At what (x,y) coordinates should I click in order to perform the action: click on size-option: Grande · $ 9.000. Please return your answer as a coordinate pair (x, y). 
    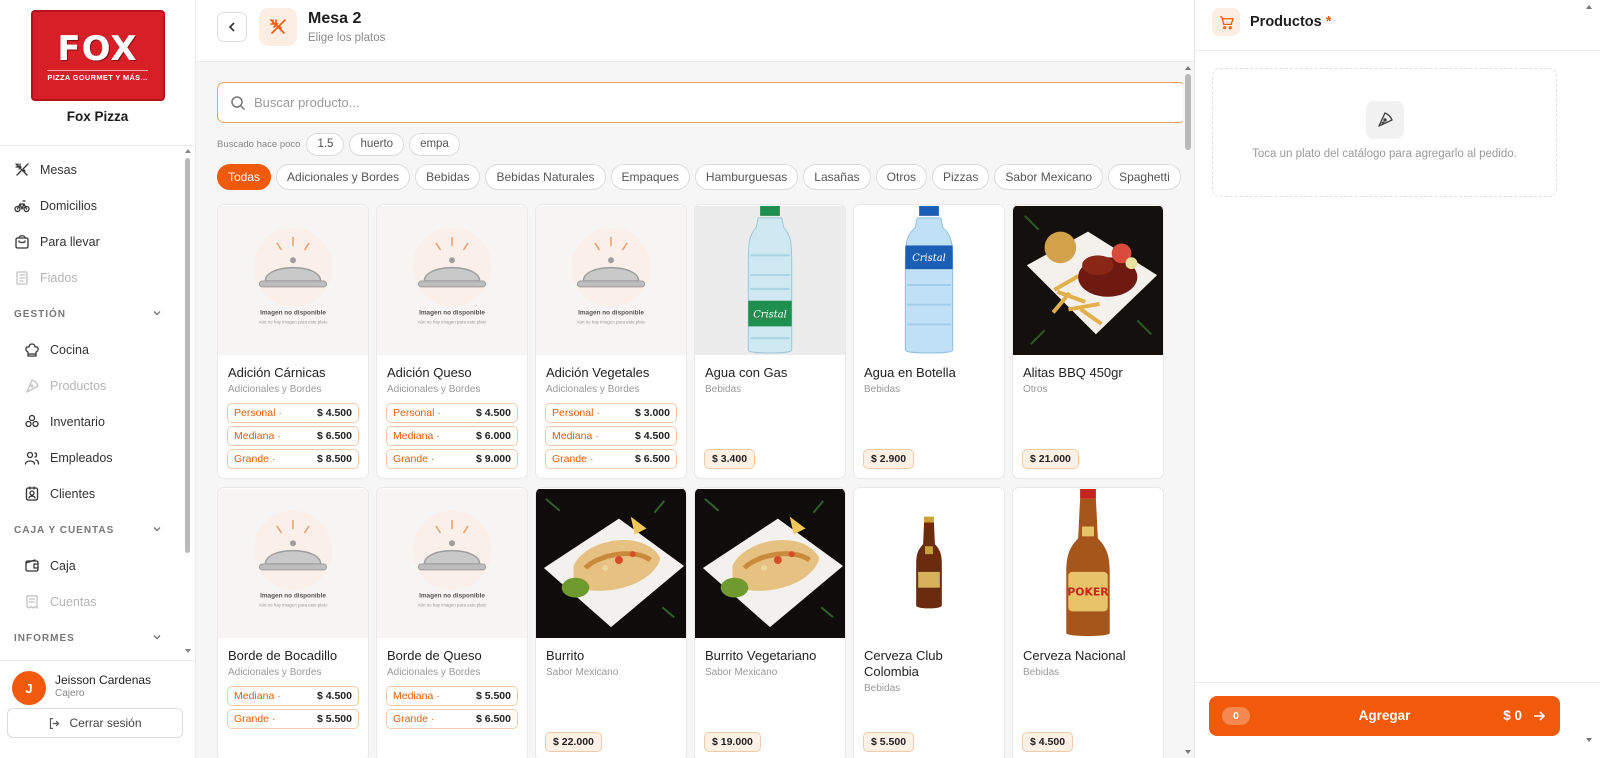
    Looking at the image, I should click on (452, 459).